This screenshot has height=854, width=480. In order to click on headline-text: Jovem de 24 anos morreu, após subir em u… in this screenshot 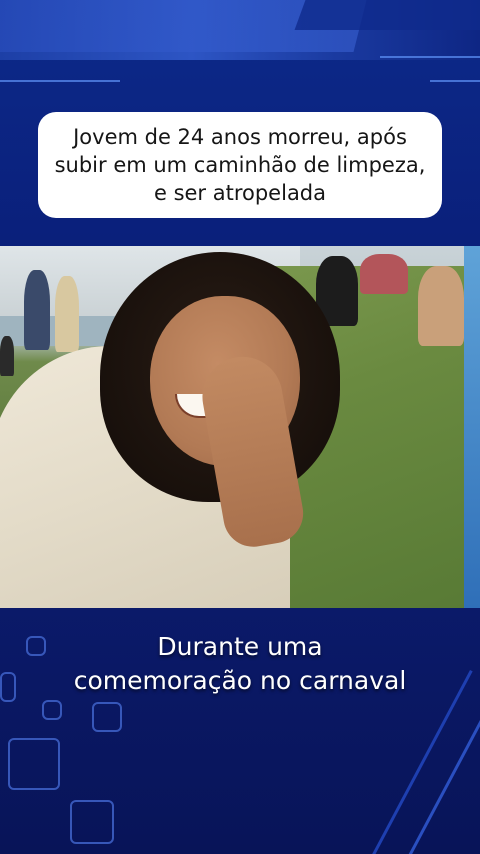, I will do `click(240, 165)`.